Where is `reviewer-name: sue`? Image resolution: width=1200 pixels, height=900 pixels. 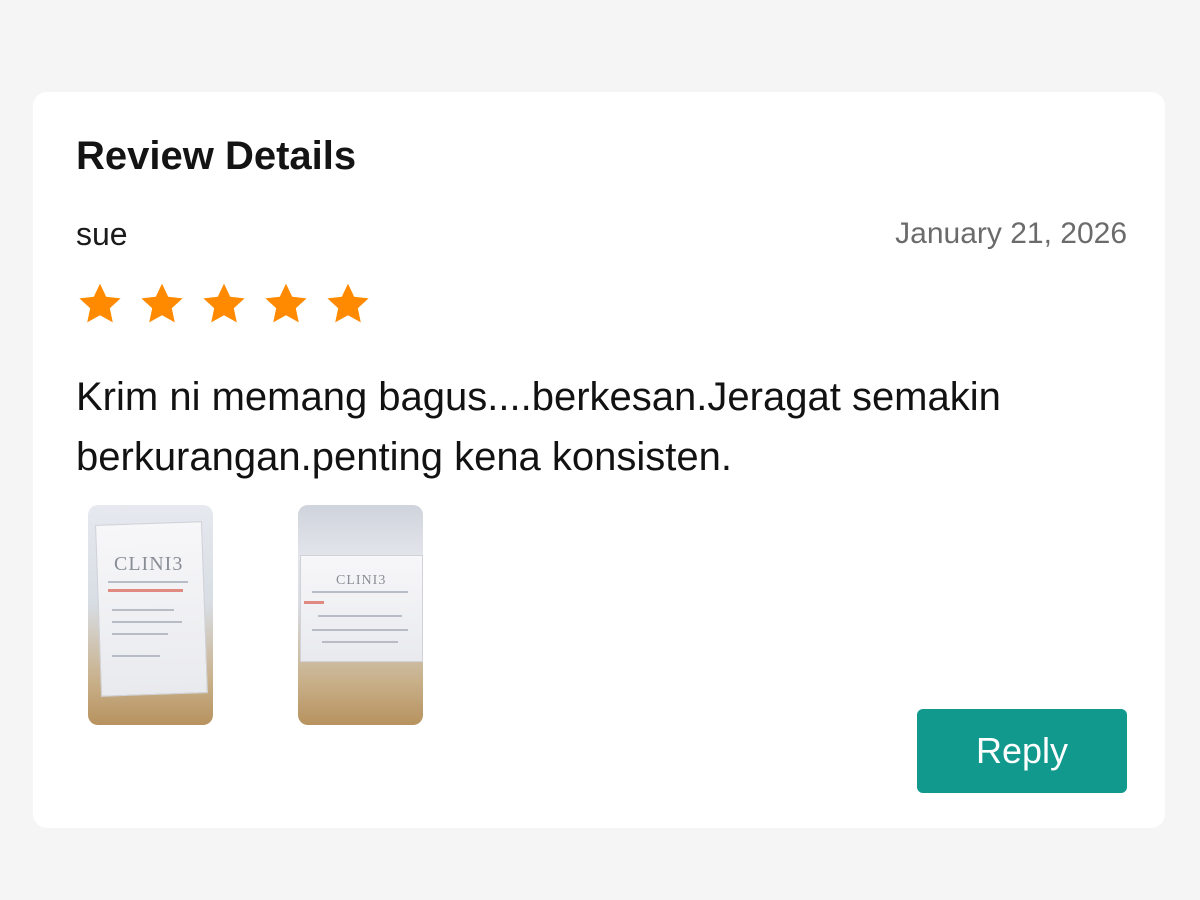
reviewer-name: sue is located at coordinates (102, 233).